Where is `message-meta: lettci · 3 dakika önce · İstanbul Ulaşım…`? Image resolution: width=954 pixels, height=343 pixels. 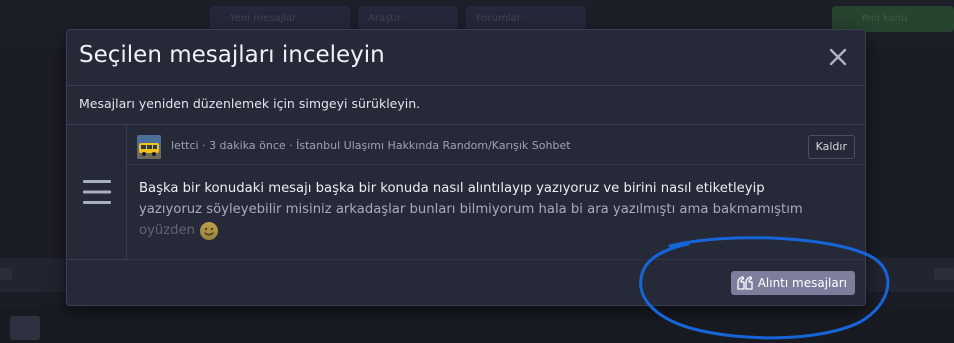 message-meta: lettci · 3 dakika önce · İstanbul Ulaşım… is located at coordinates (371, 145).